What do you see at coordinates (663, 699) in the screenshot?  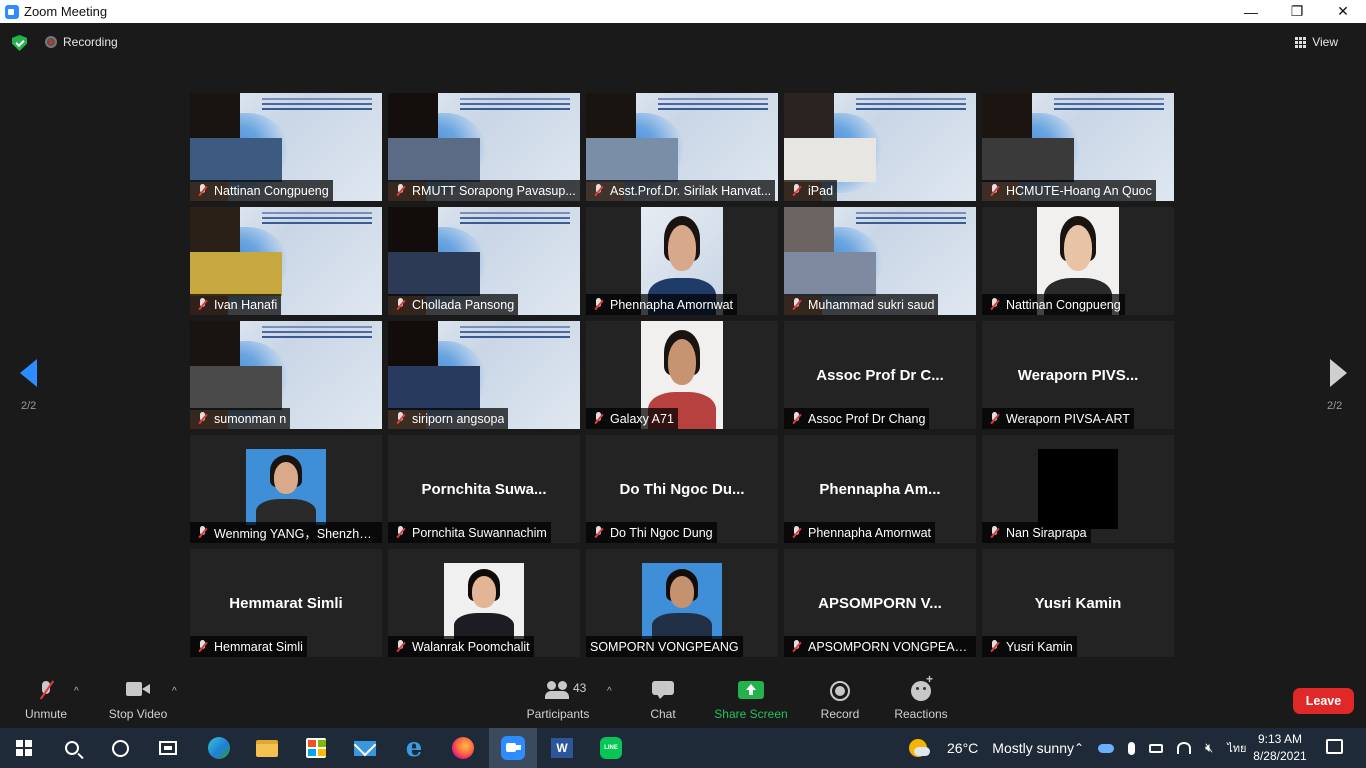 I see `chat-button: Chat` at bounding box center [663, 699].